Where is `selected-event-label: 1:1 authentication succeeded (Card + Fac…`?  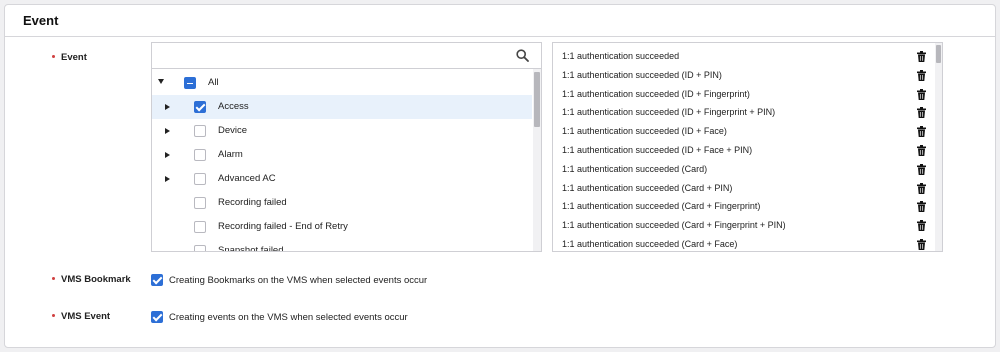 selected-event-label: 1:1 authentication succeeded (Card + Fac… is located at coordinates (650, 244).